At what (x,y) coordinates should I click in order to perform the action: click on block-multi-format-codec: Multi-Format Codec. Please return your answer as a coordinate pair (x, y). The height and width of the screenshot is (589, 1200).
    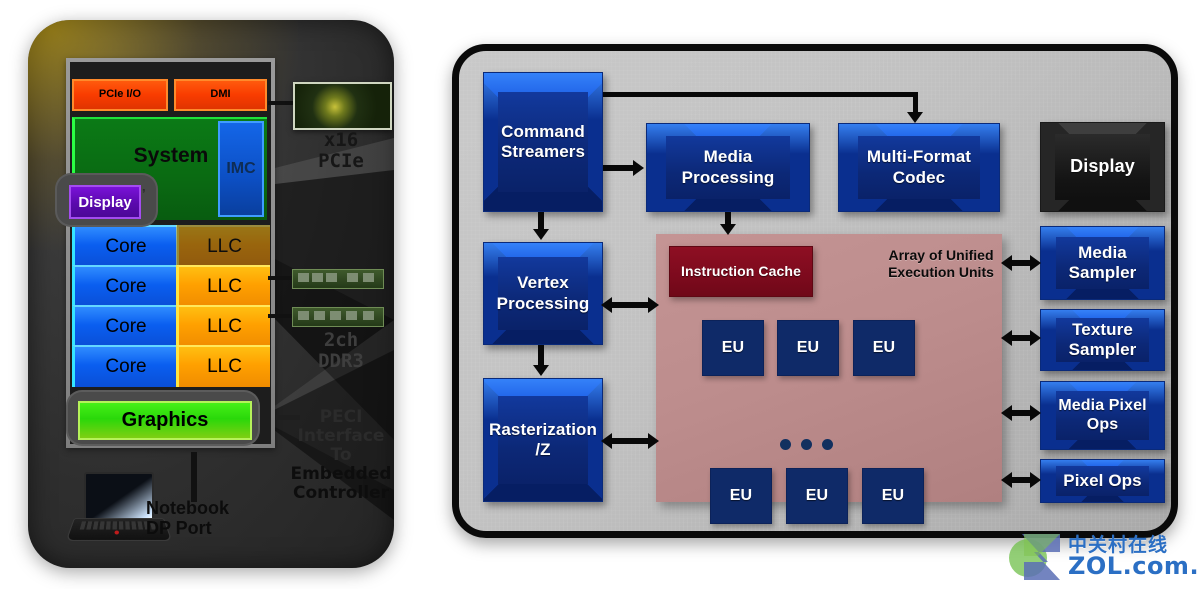
    Looking at the image, I should click on (919, 167).